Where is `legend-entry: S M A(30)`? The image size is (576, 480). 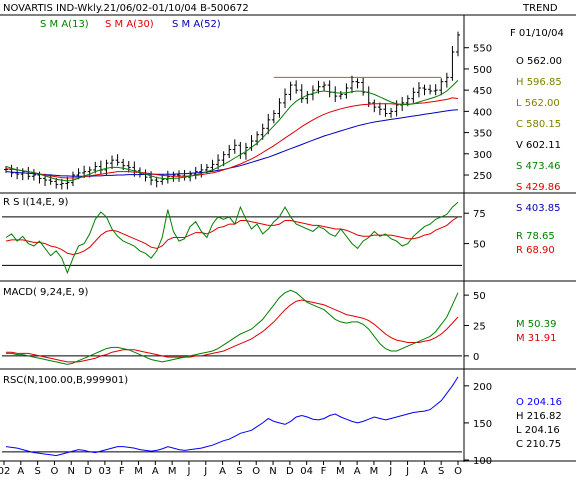 legend-entry: S M A(30) is located at coordinates (129, 24).